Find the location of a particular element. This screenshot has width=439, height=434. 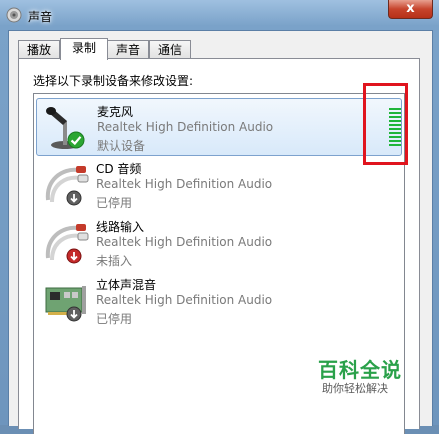

device-status: 未插入 is located at coordinates (114, 261).